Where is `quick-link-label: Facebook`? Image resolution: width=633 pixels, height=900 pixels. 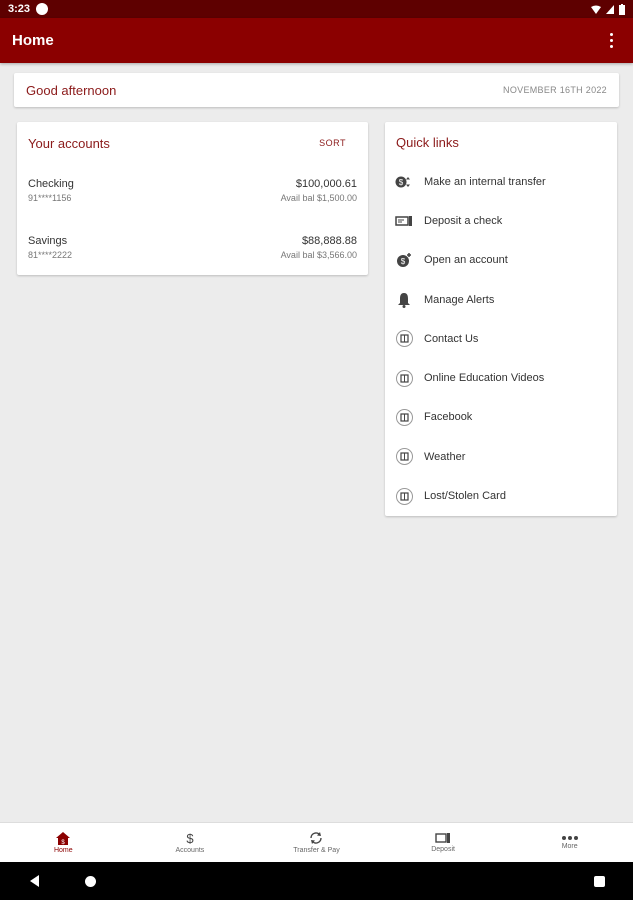 quick-link-label: Facebook is located at coordinates (448, 417).